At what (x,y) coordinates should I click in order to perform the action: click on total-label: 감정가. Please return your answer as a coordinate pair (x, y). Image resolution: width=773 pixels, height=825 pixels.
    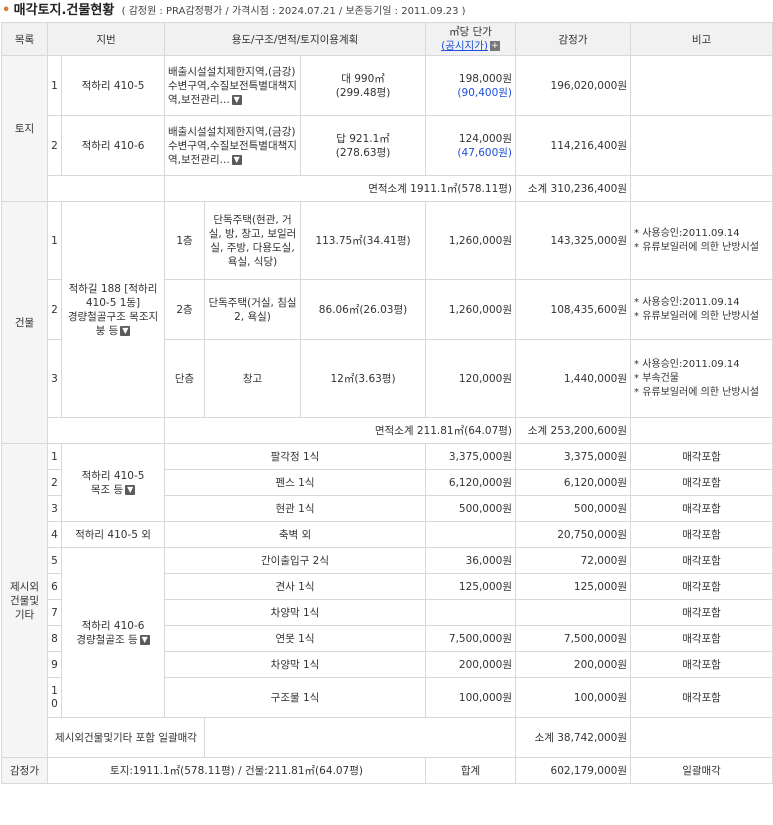
    Looking at the image, I should click on (24, 770).